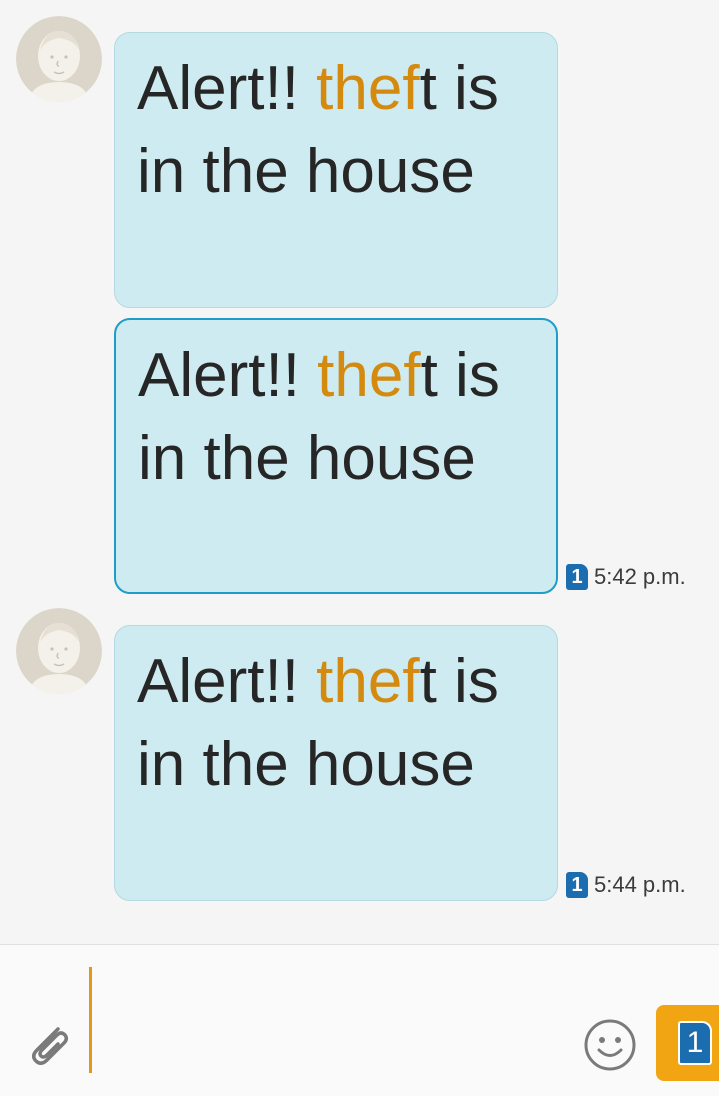 The width and height of the screenshot is (719, 1096). Describe the element at coordinates (90, 1020) in the screenshot. I see `text-cursor` at that location.